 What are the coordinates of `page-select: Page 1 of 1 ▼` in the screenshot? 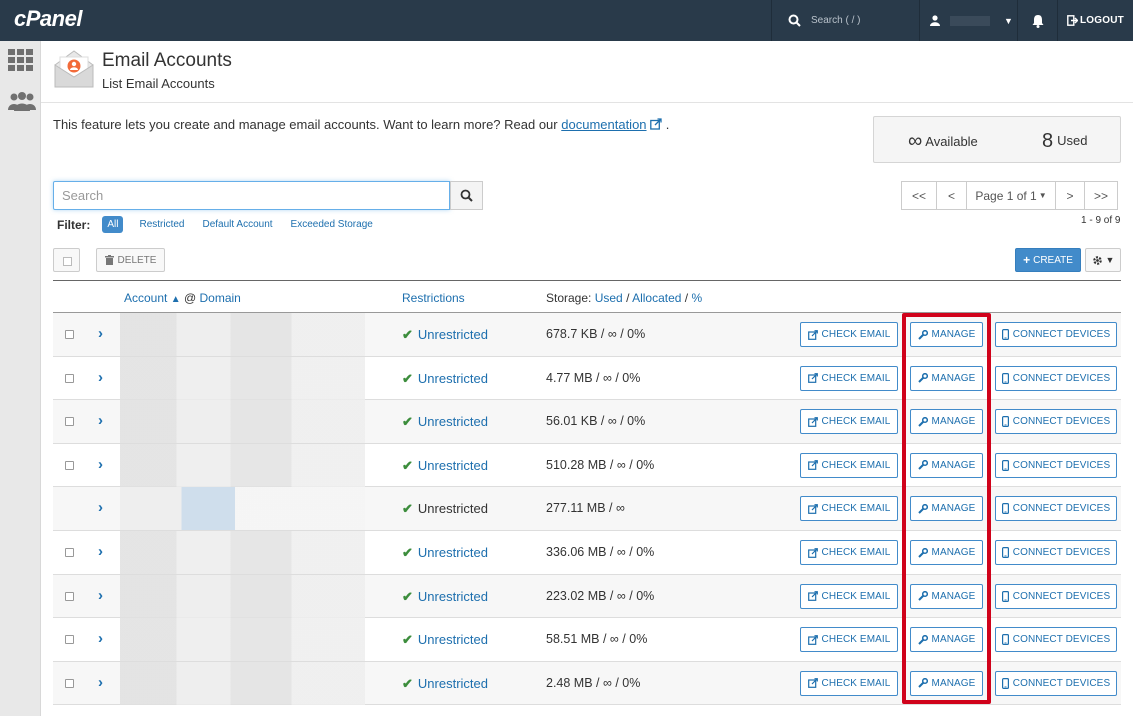 It's located at (1011, 195).